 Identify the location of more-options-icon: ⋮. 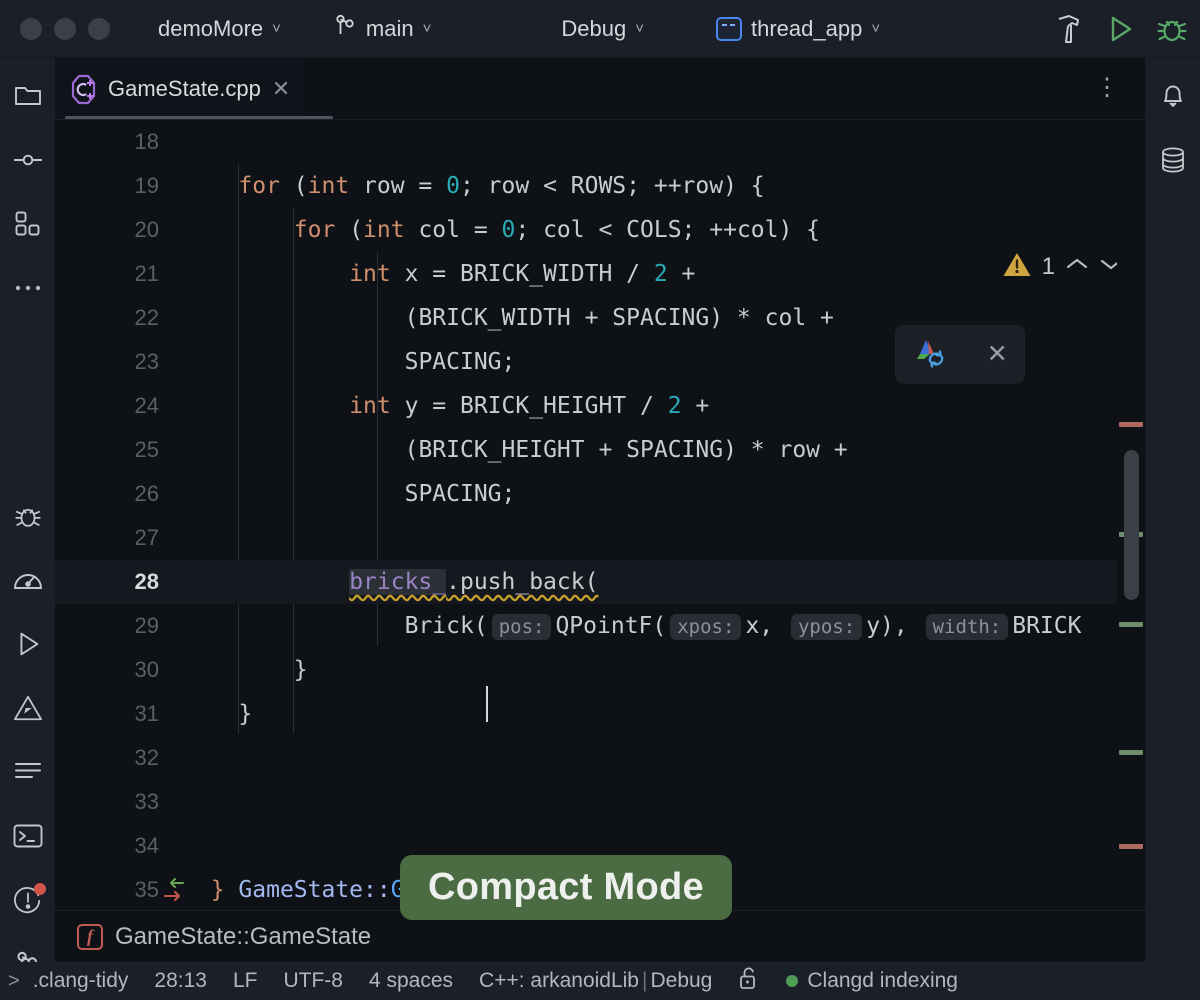
(1107, 88).